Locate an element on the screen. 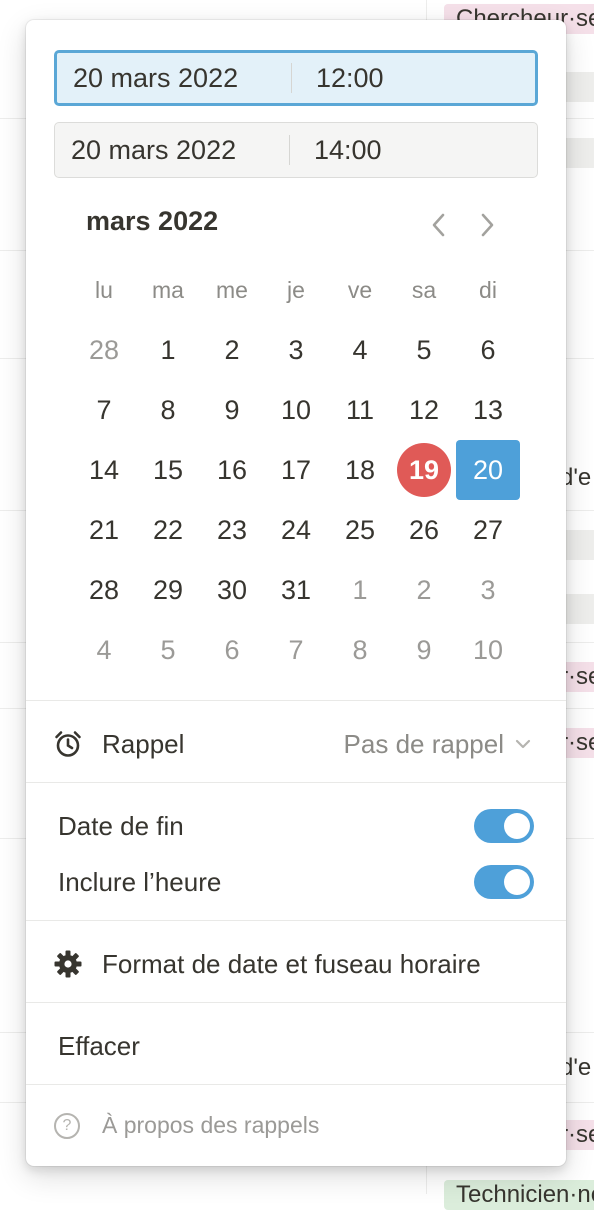 The width and height of the screenshot is (594, 1210). calendar-day-number: 31 is located at coordinates (296, 589).